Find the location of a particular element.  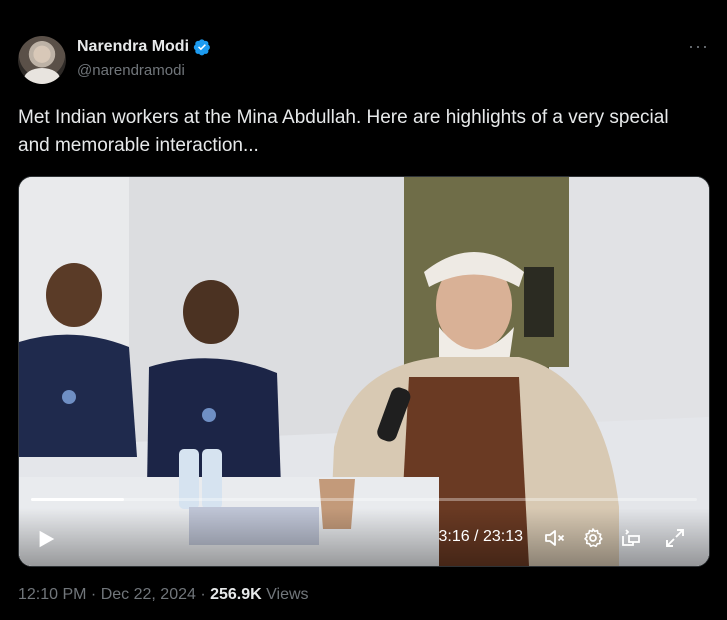

settings-icon is located at coordinates (593, 538).